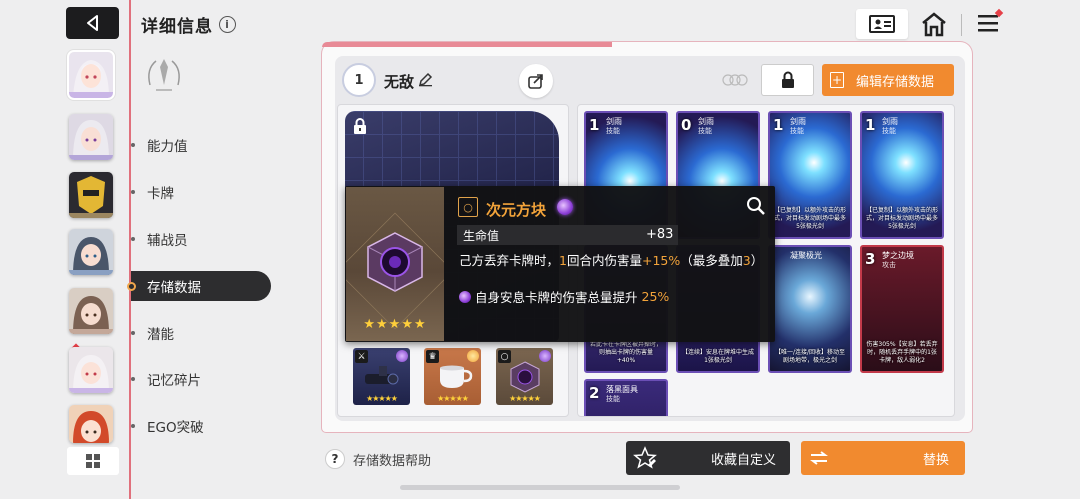 The image size is (1080, 499). What do you see at coordinates (626, 352) in the screenshot?
I see `card-desc: 若此卡在卡牌区被弃掉时，则抽出卡牌的伤害量+40%` at bounding box center [626, 352].